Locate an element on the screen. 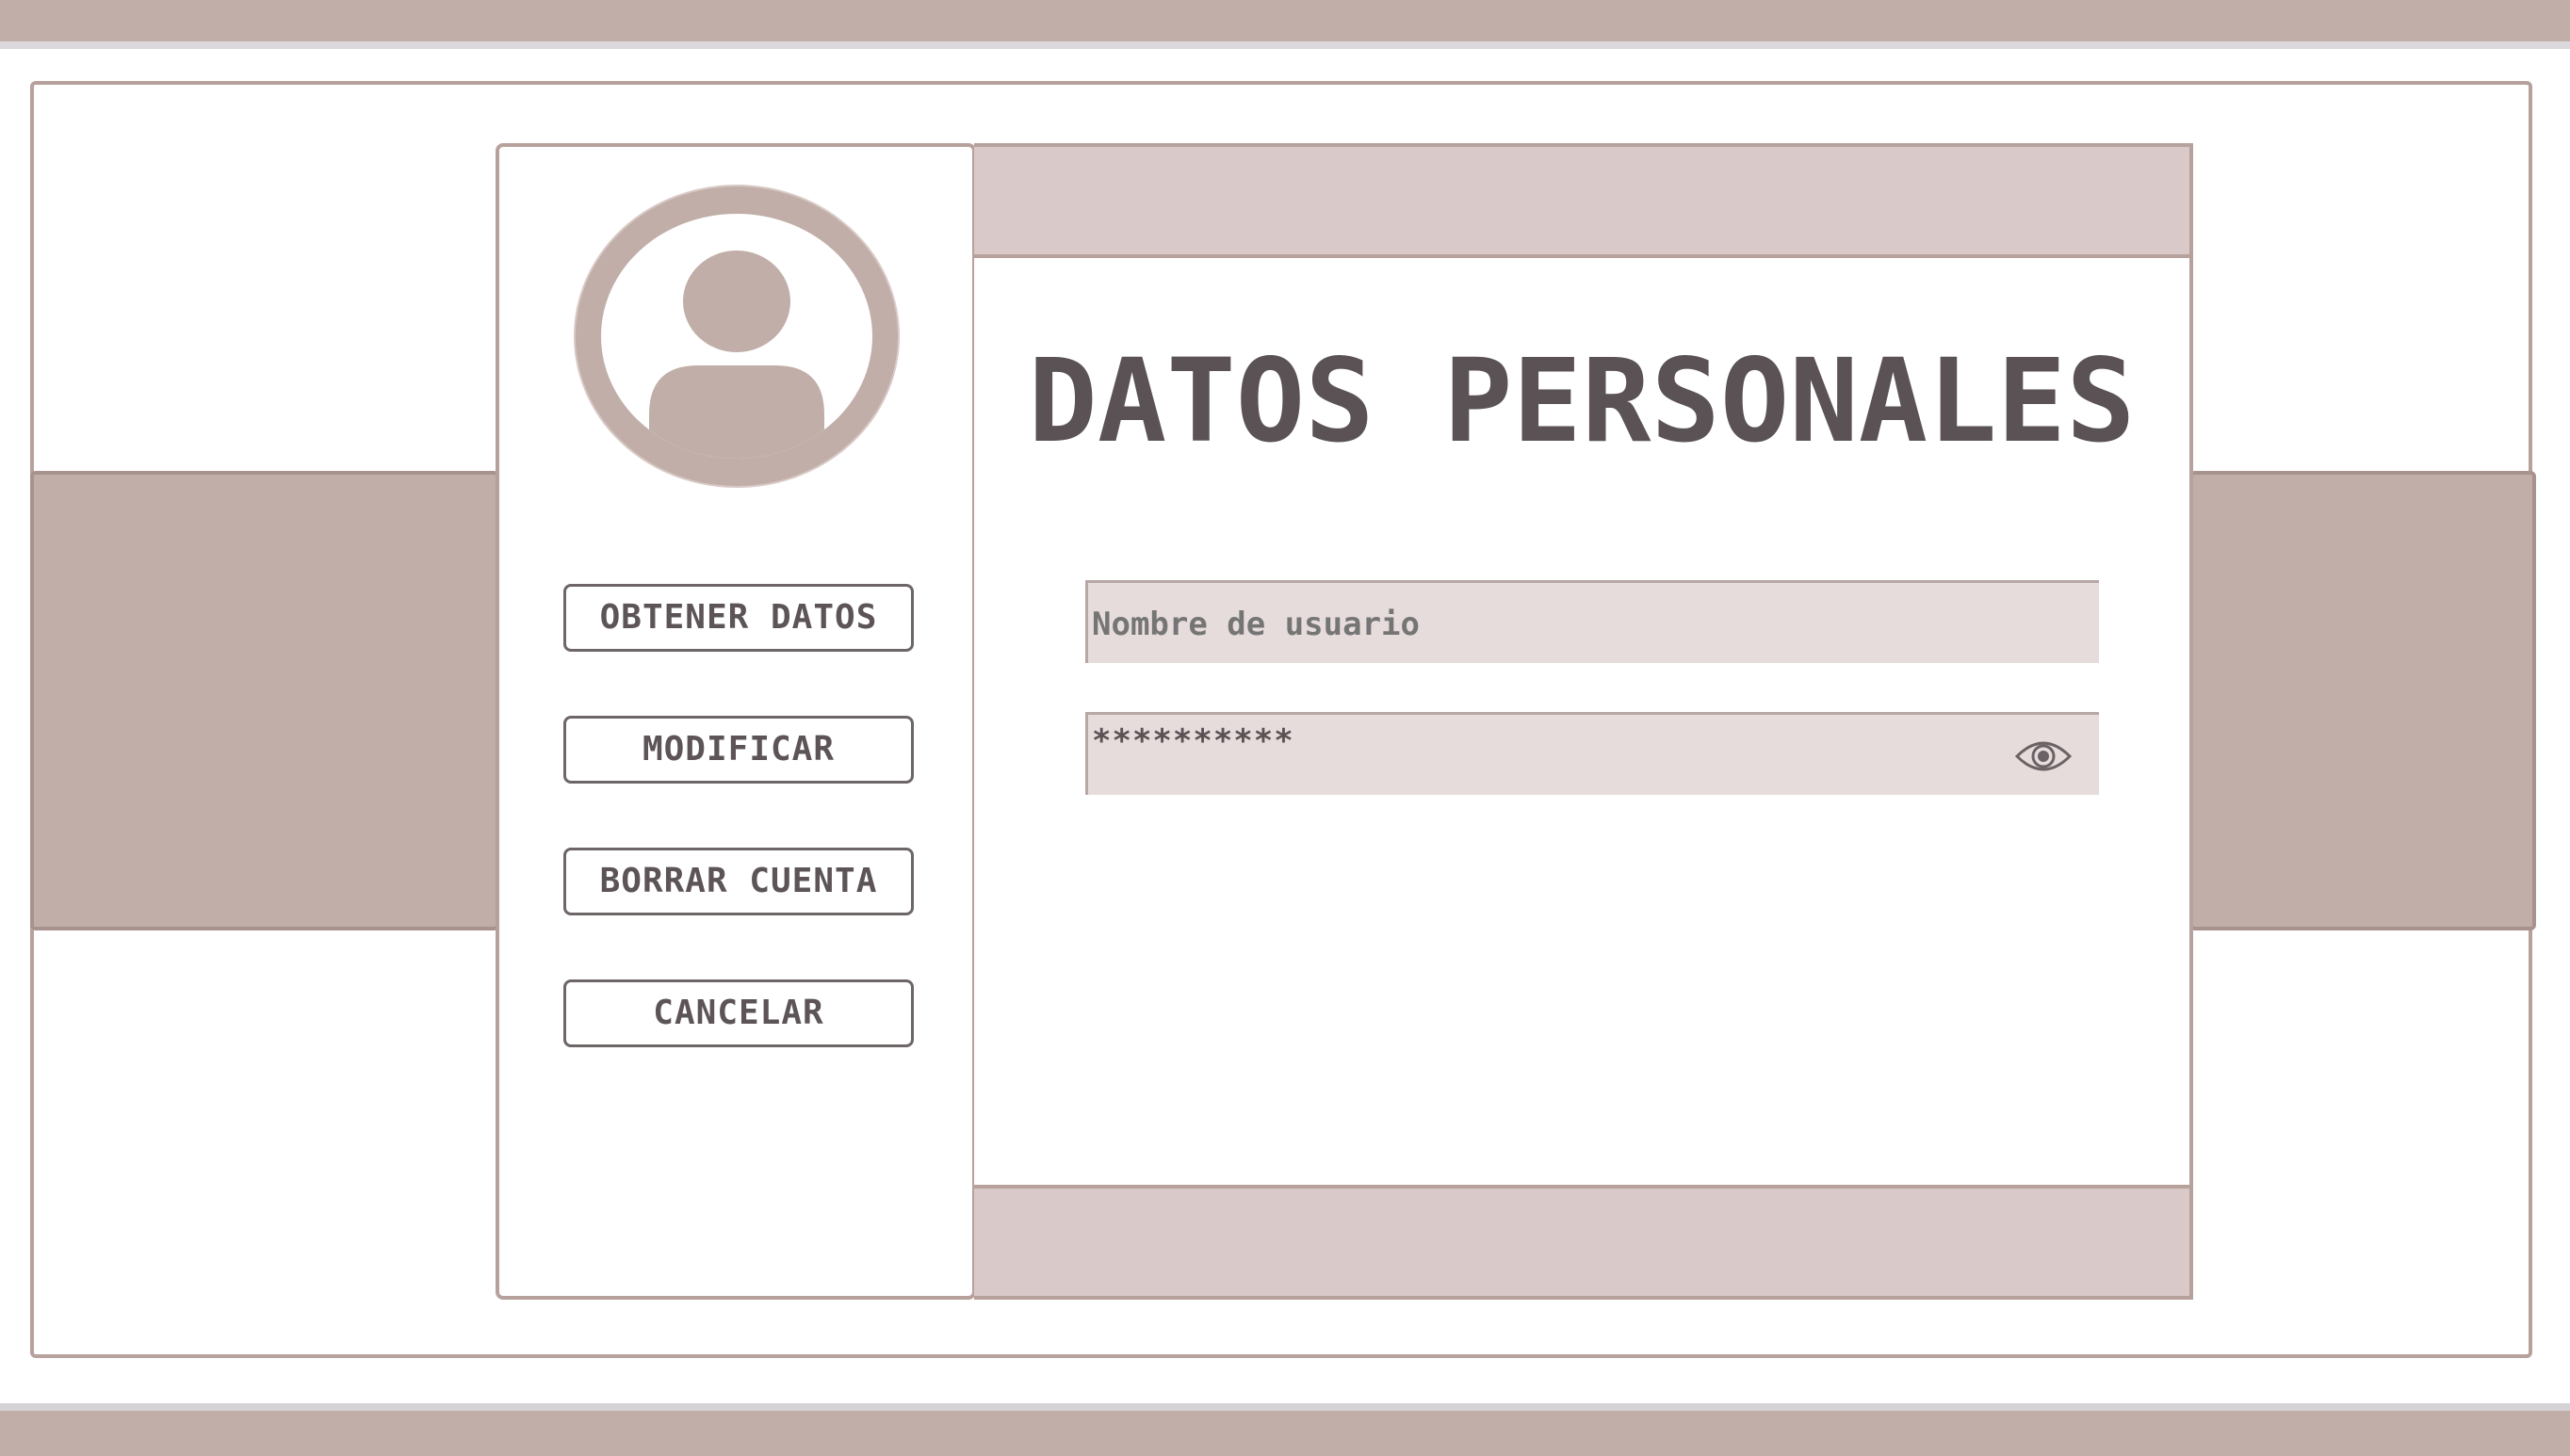 This screenshot has width=2570, height=1456. cancelar-button: CANCELAR is located at coordinates (738, 1013).